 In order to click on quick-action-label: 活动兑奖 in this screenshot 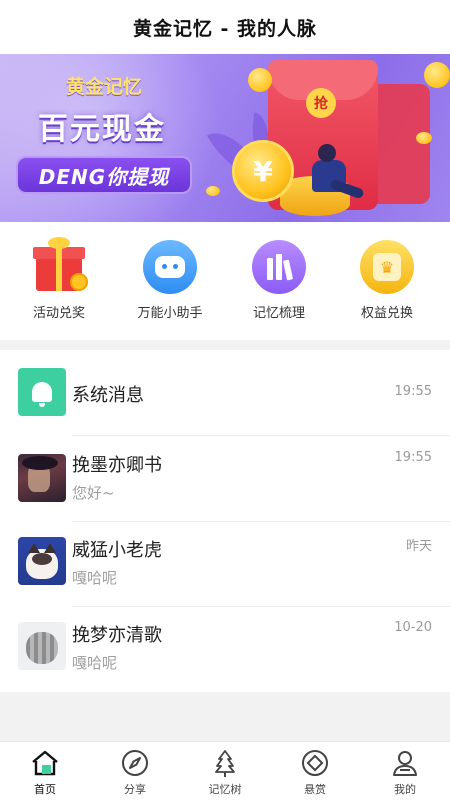, I will do `click(58, 313)`.